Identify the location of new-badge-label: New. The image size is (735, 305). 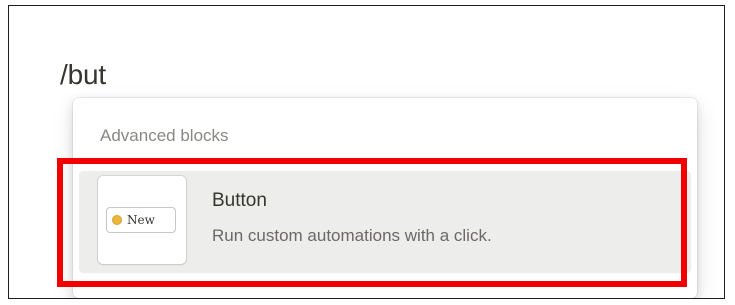
(141, 220).